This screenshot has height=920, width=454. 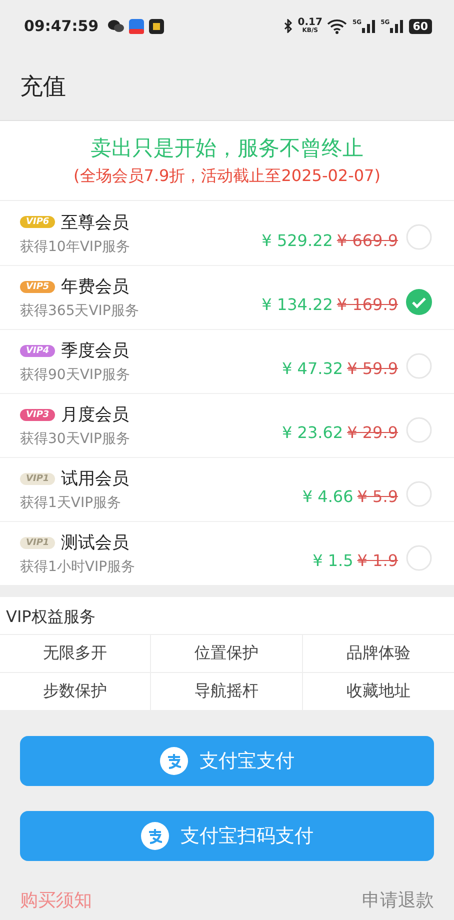 What do you see at coordinates (75, 375) in the screenshot?
I see `plan-description: 获得90天VIP服务` at bounding box center [75, 375].